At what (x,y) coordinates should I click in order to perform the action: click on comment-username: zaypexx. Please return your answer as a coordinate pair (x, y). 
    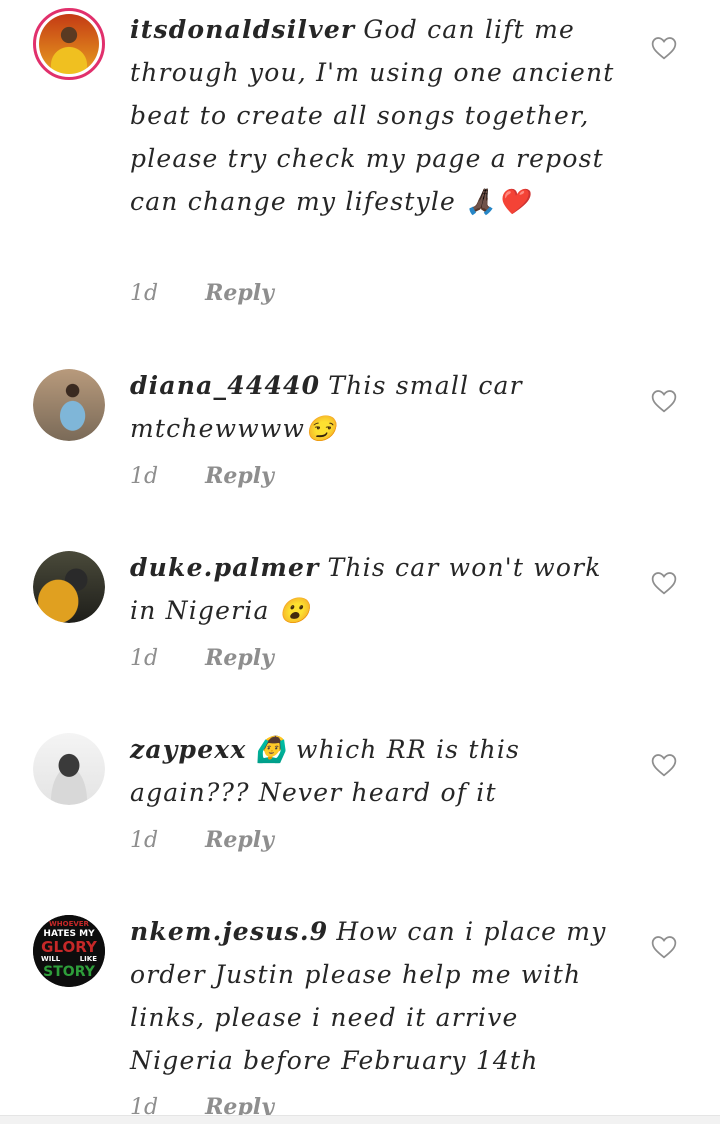
    Looking at the image, I should click on (188, 749).